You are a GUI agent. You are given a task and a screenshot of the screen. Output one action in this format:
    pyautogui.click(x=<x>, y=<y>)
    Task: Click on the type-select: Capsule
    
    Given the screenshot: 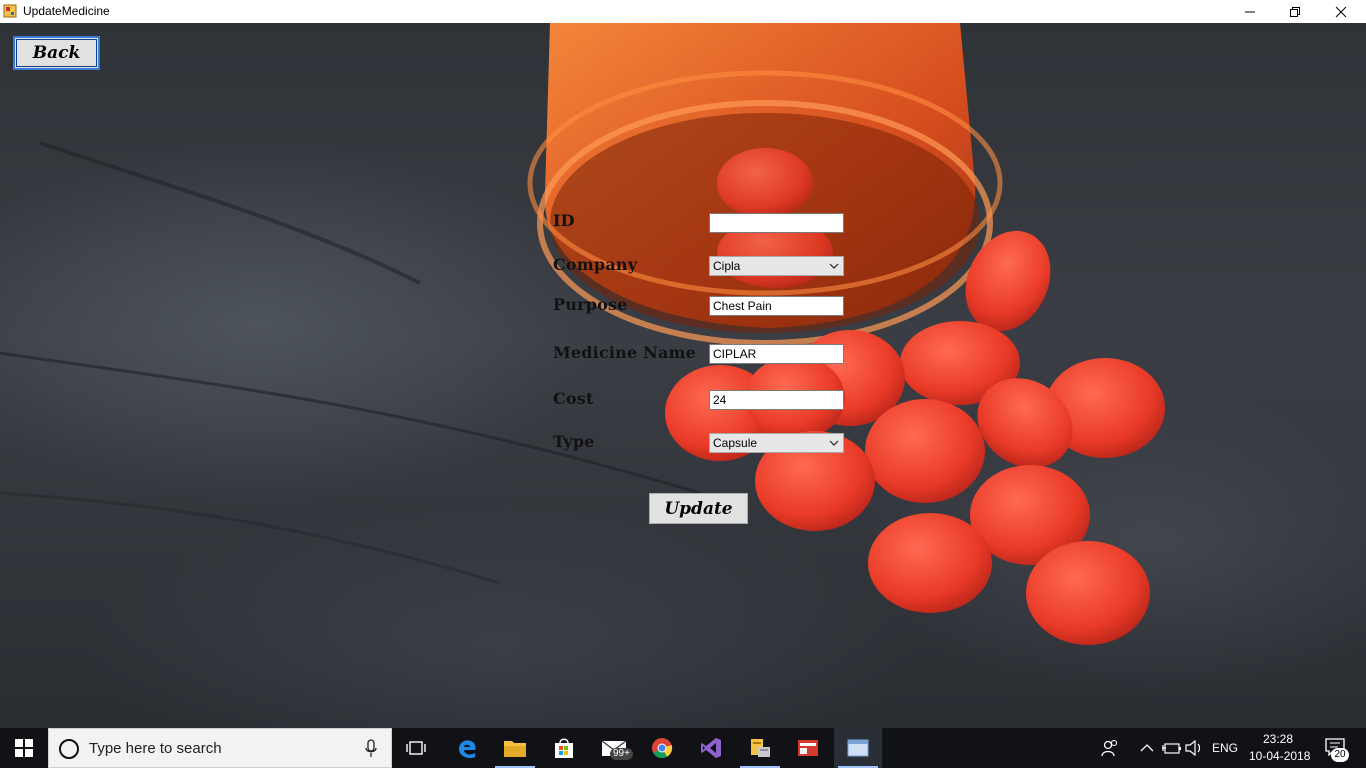 What is the action you would take?
    pyautogui.click(x=776, y=443)
    